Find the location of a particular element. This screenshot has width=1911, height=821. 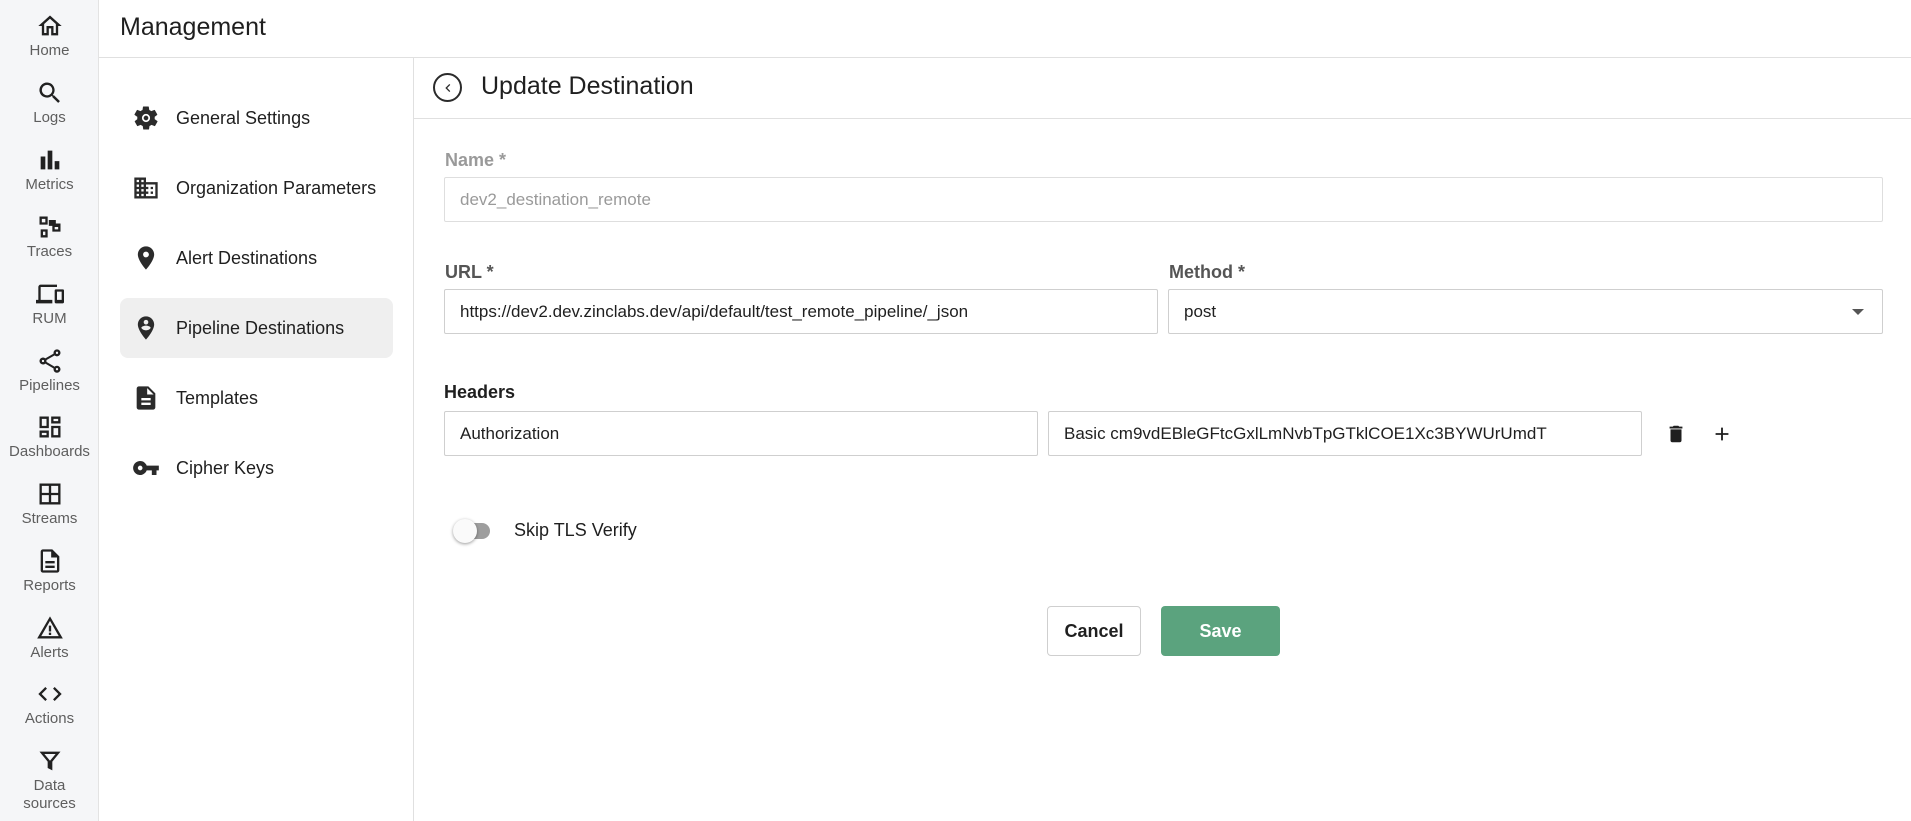

trash-icon is located at coordinates (1676, 434).